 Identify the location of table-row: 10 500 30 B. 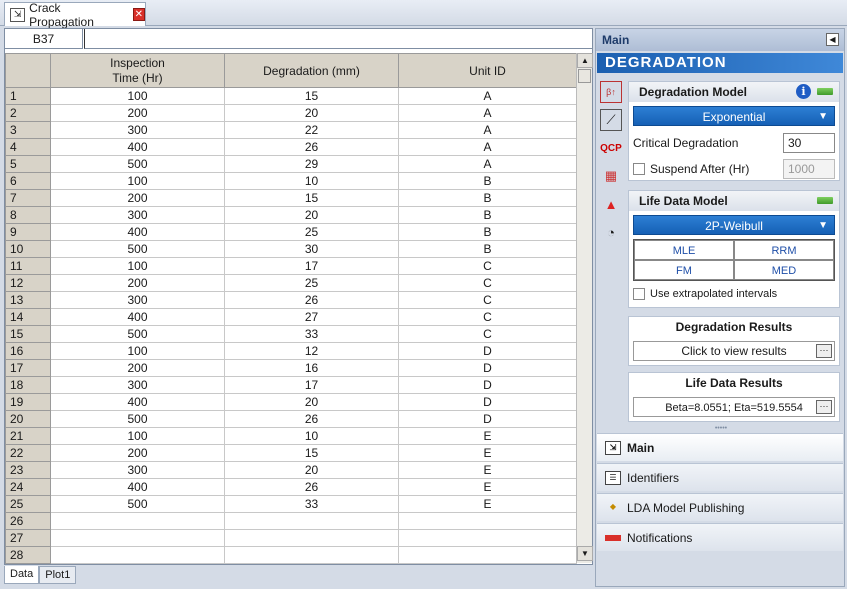
(291, 249).